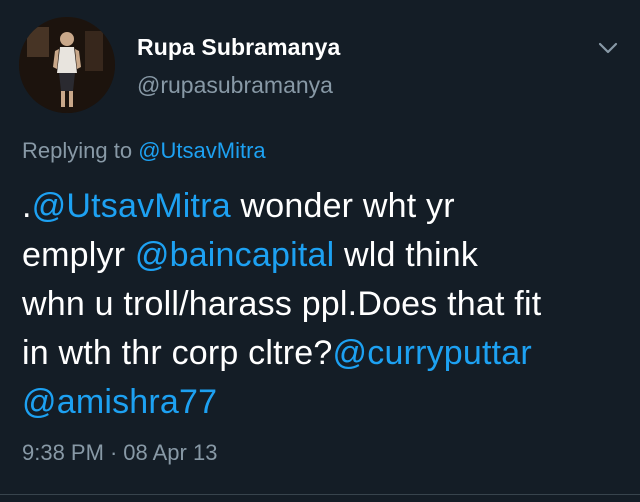 This screenshot has width=640, height=502. I want to click on author-handle: @rupasubramanya, so click(235, 85).